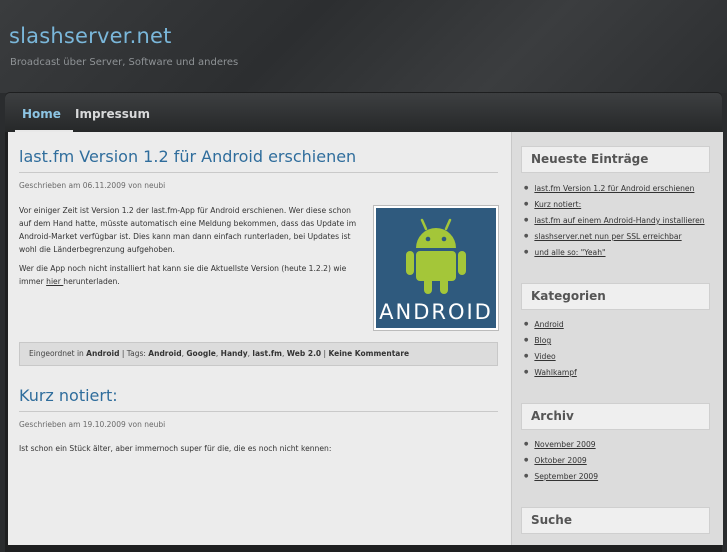 The image size is (727, 552). Describe the element at coordinates (436, 256) in the screenshot. I see `android-robot-icon` at that location.